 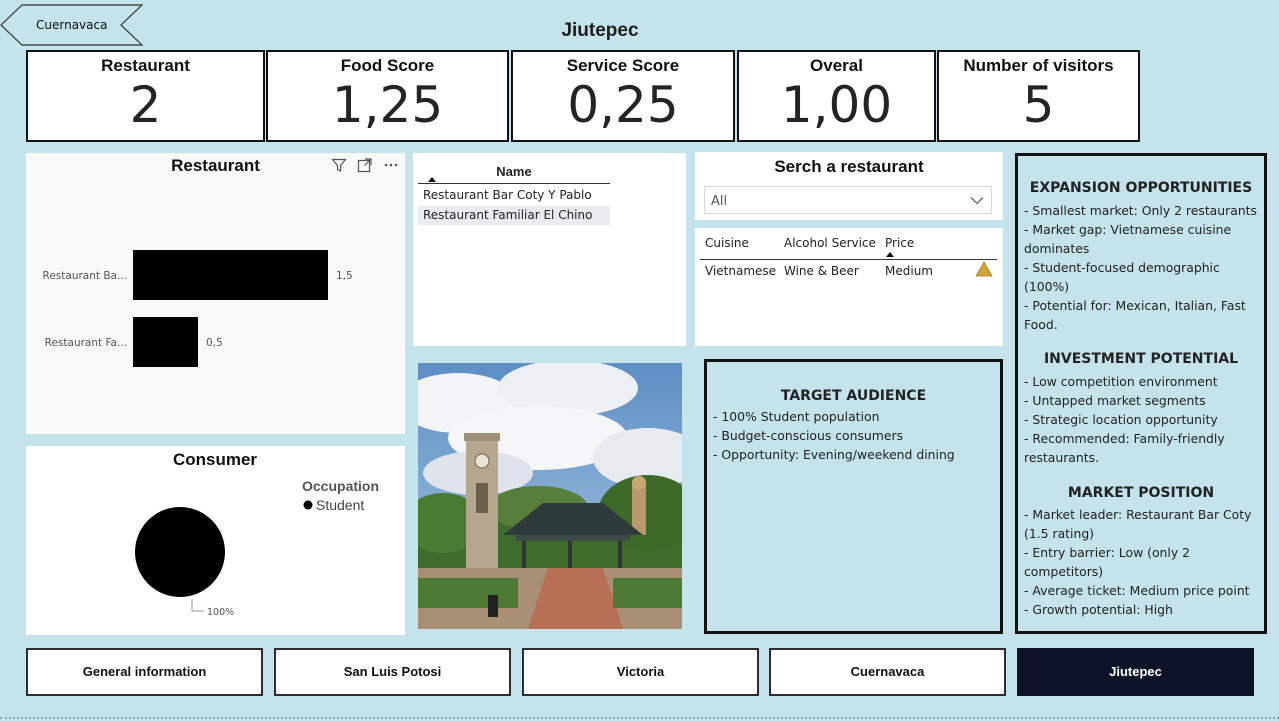 I want to click on kpi-card-overal: Overal 1,00, so click(x=836, y=96).